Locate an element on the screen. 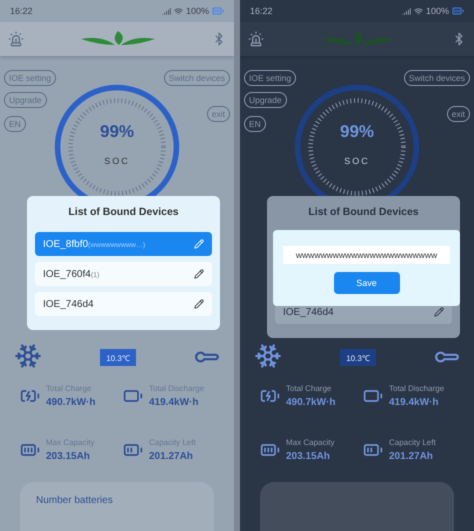  stat-label: Total Discharge is located at coordinates (416, 388).